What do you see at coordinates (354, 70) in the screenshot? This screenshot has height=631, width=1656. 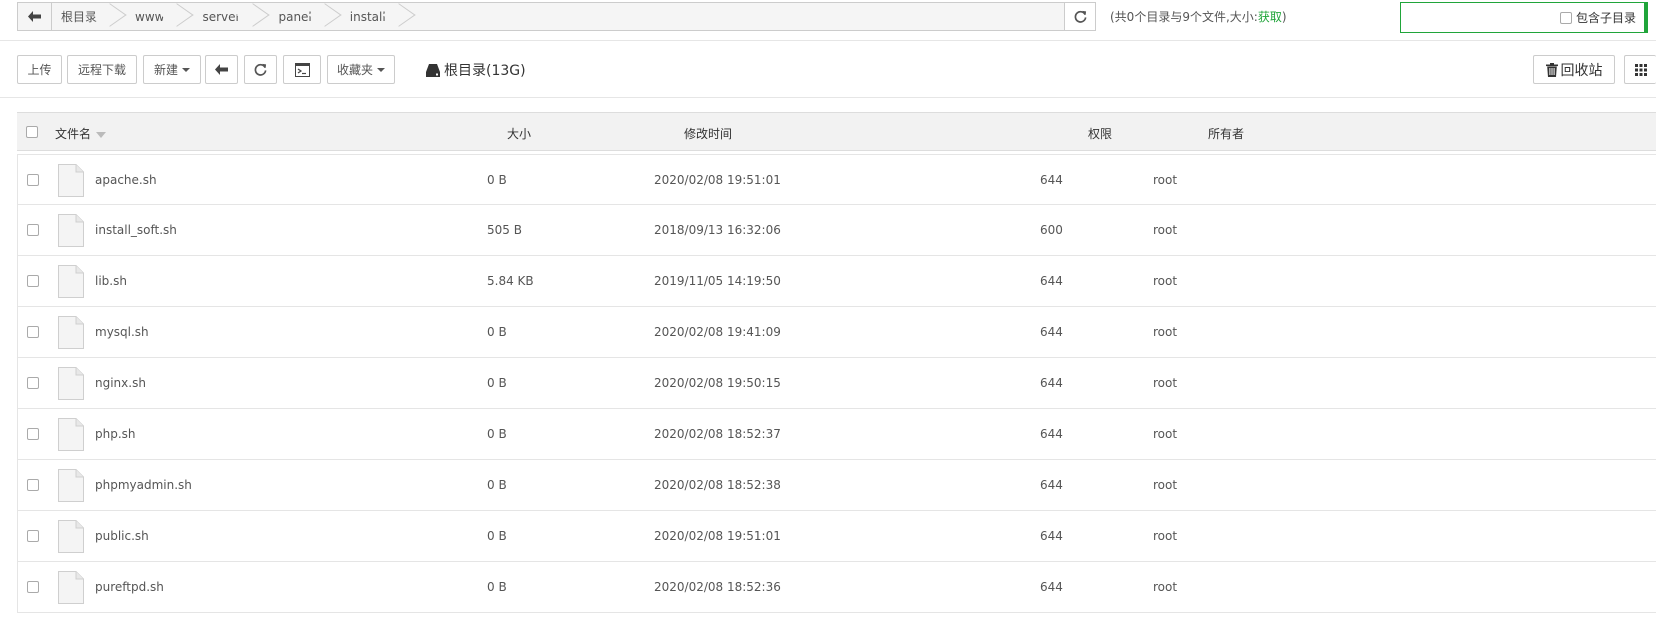 I see `favorites-button-label: 收藏夹` at bounding box center [354, 70].